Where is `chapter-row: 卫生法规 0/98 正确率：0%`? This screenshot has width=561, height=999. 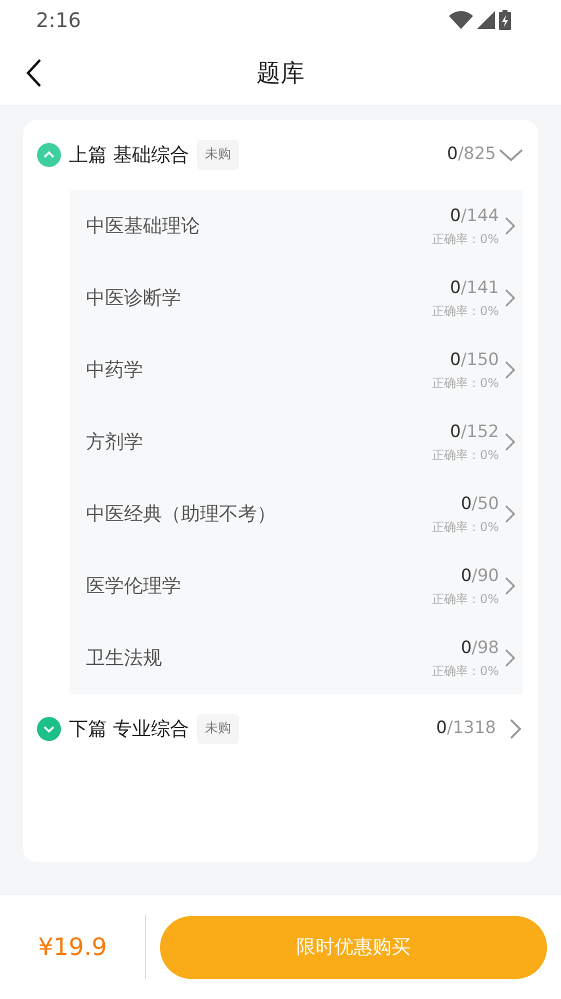 chapter-row: 卫生法规 0/98 正确率：0% is located at coordinates (296, 658).